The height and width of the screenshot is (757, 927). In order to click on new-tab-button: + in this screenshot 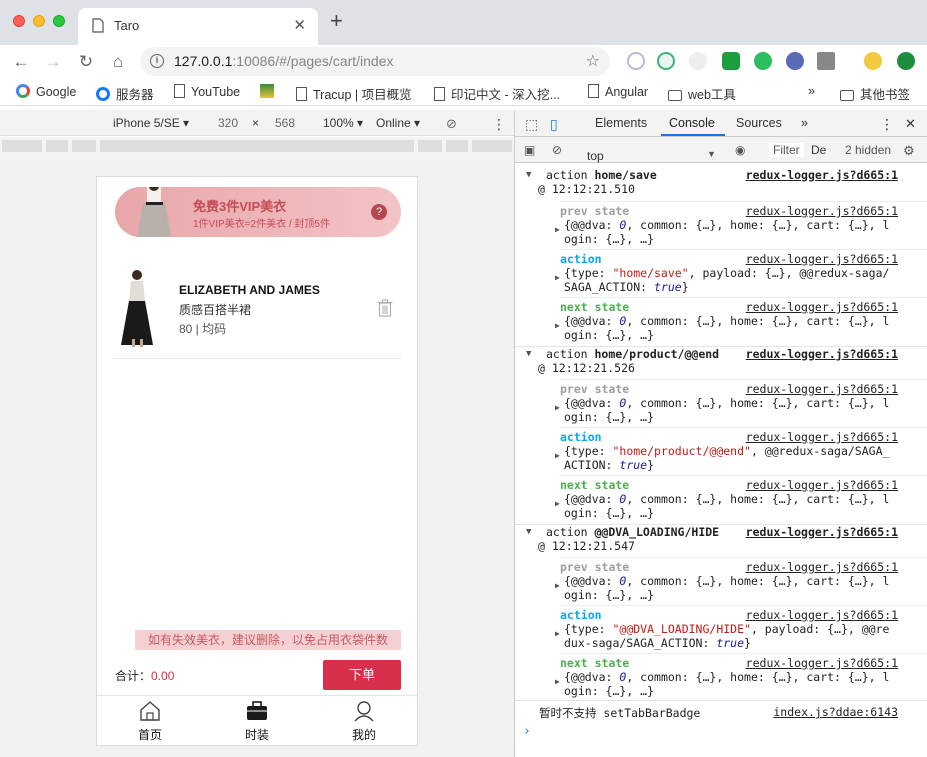, I will do `click(336, 21)`.